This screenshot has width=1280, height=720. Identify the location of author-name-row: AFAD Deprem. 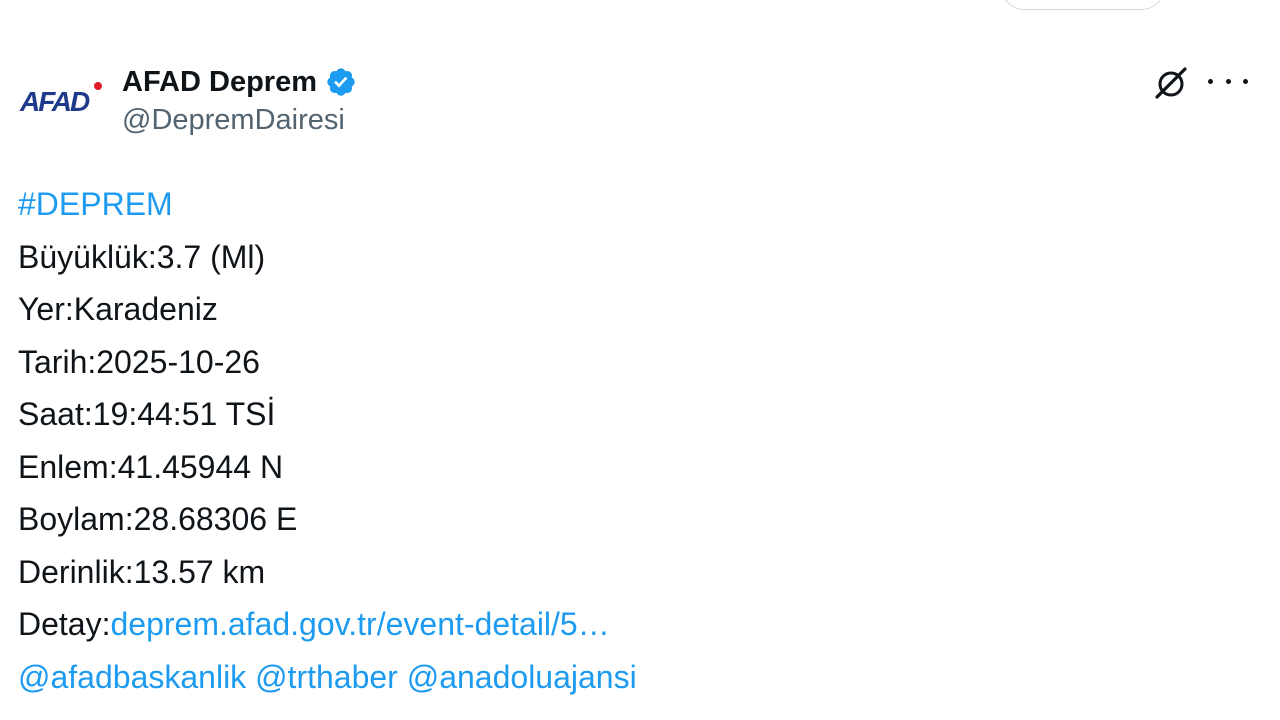
(239, 82).